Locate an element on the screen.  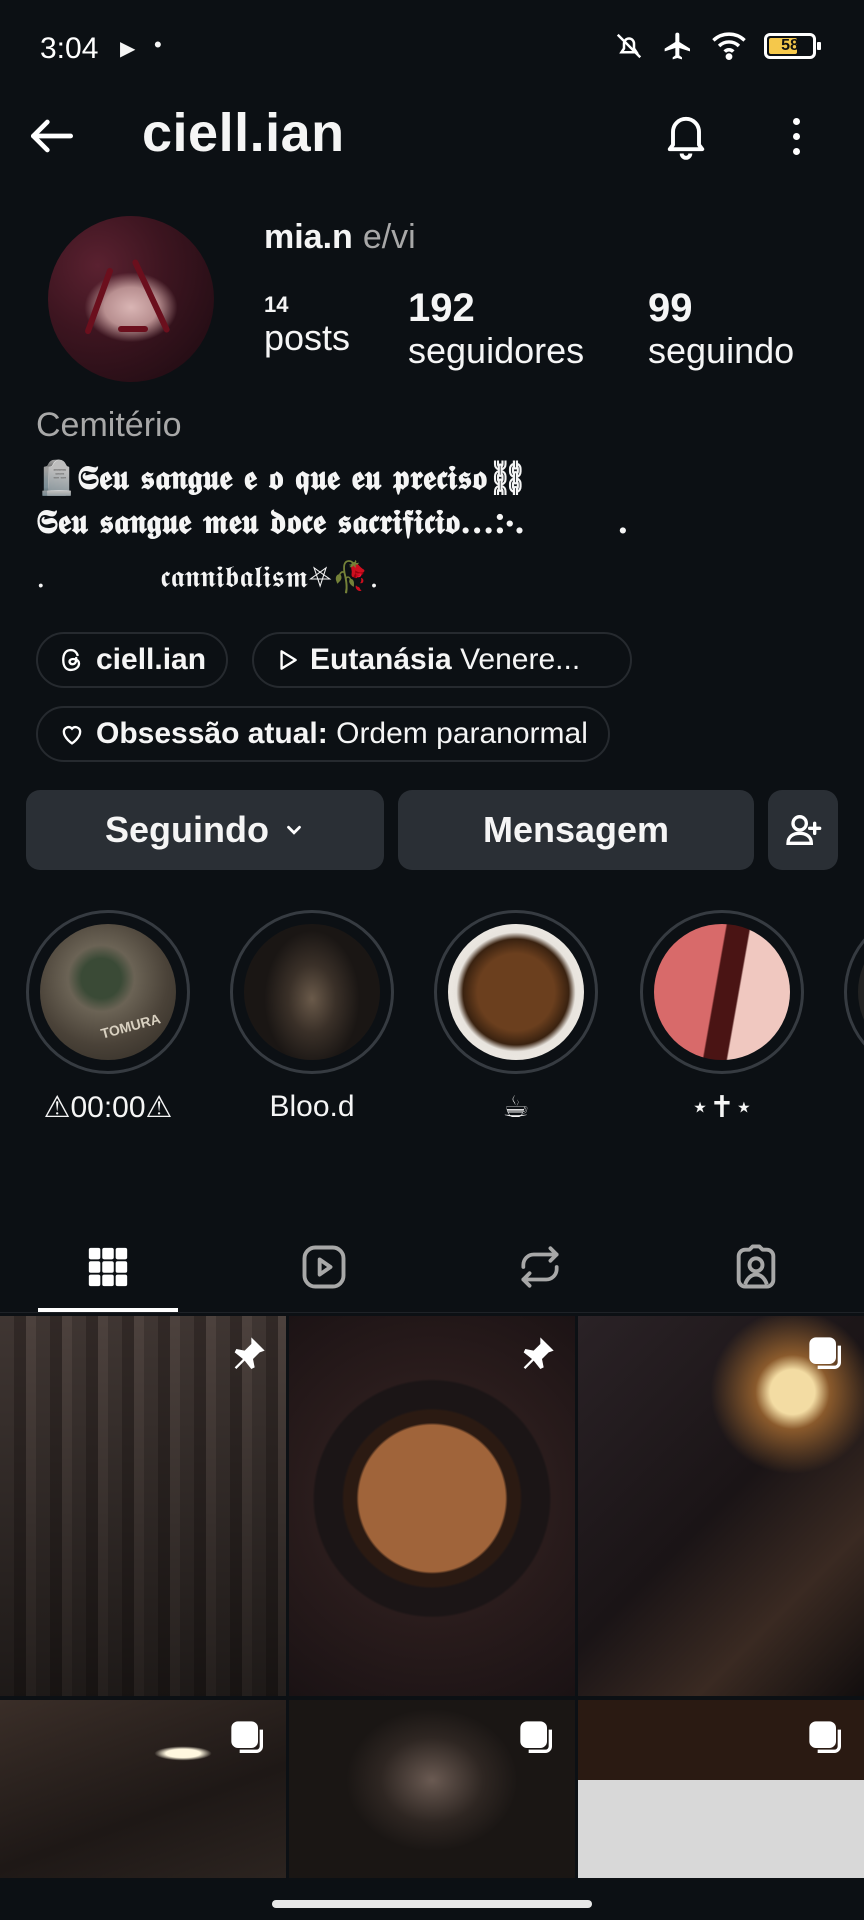
followers-label: seguidores is located at coordinates (496, 350).